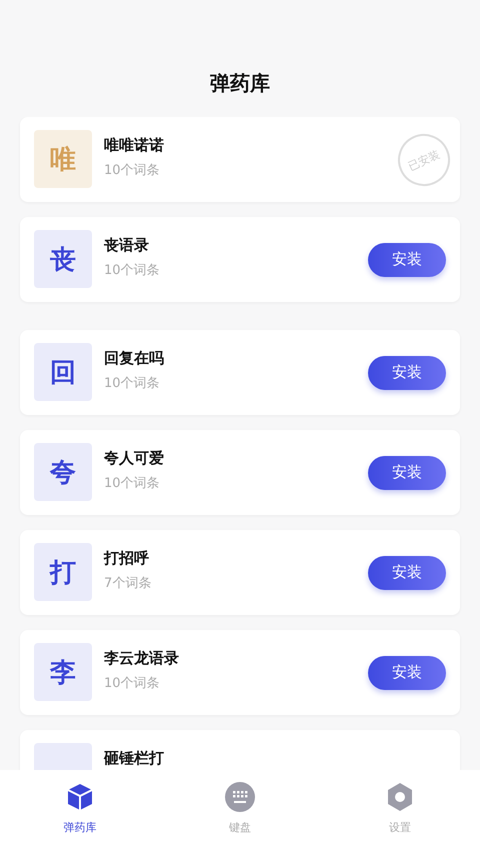  I want to click on card: 回 回复在吗 10个词条 安装, so click(240, 372).